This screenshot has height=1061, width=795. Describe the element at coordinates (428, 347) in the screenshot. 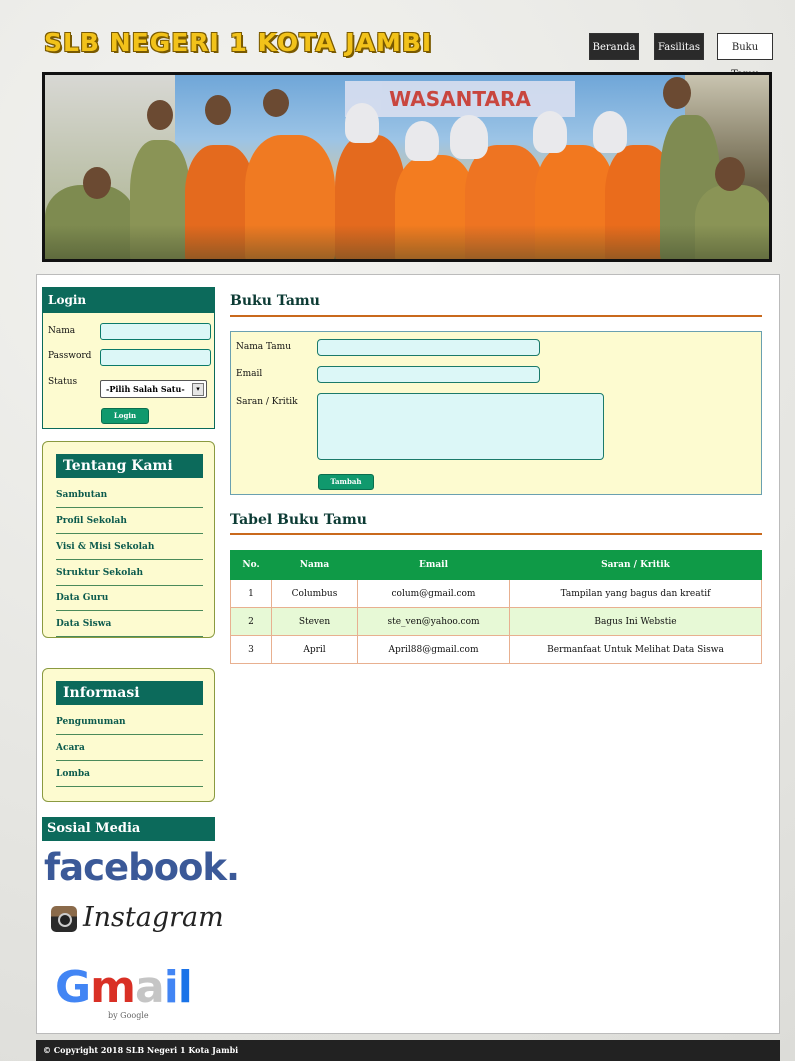

I see `nama-tamu-input` at that location.